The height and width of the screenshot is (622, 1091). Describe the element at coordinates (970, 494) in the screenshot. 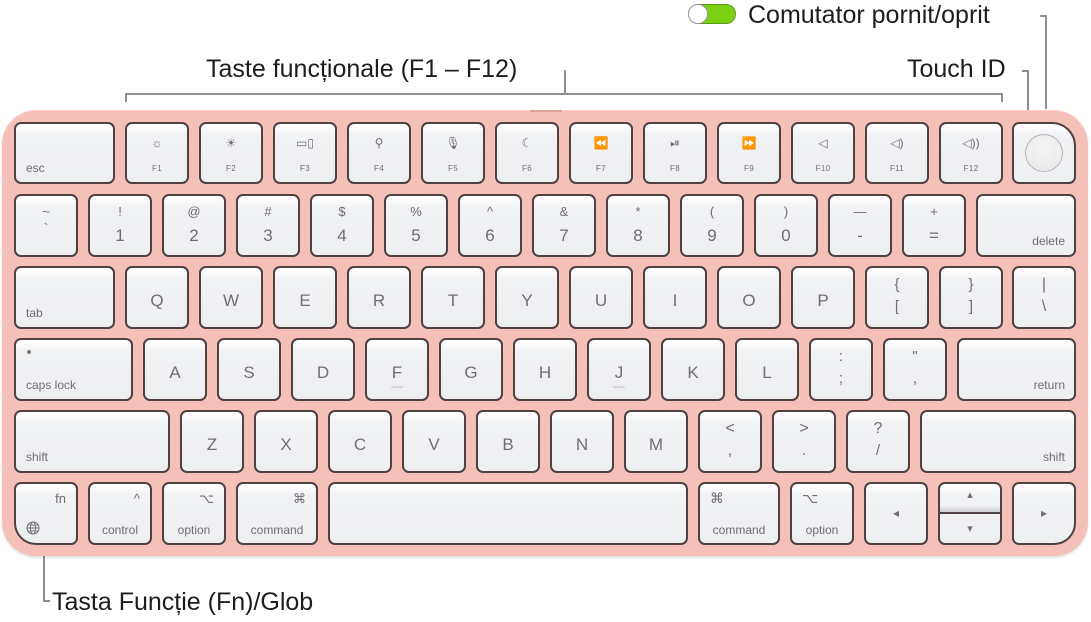

I see `arrow-up-icon: ▴` at that location.